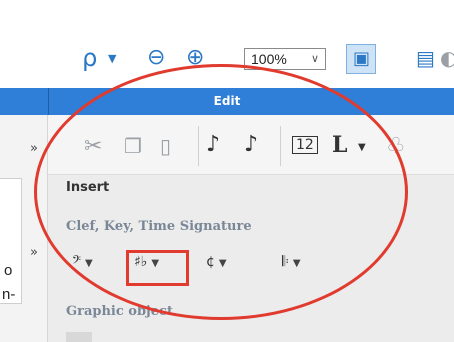 Image resolution: width=454 pixels, height=342 pixels. What do you see at coordinates (156, 57) in the screenshot?
I see `zoom-out-icon: ⊖` at bounding box center [156, 57].